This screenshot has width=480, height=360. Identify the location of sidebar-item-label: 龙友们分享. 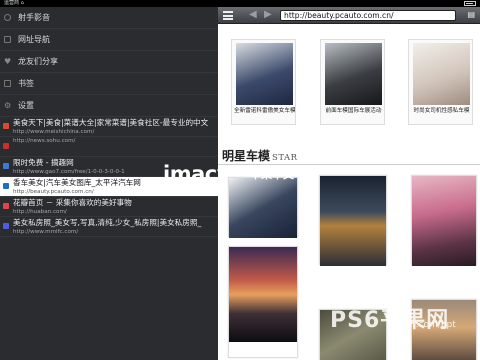
(38, 61).